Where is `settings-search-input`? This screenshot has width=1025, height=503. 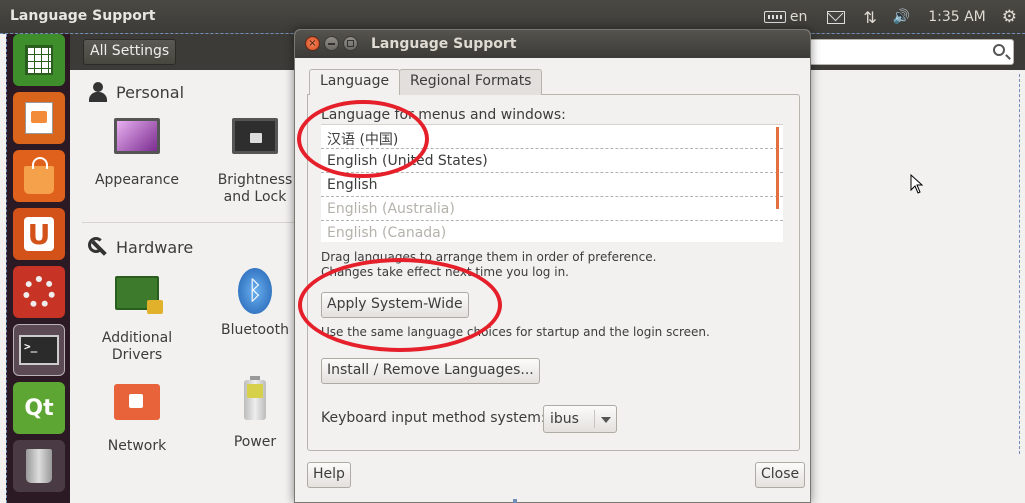 settings-search-input is located at coordinates (911, 52).